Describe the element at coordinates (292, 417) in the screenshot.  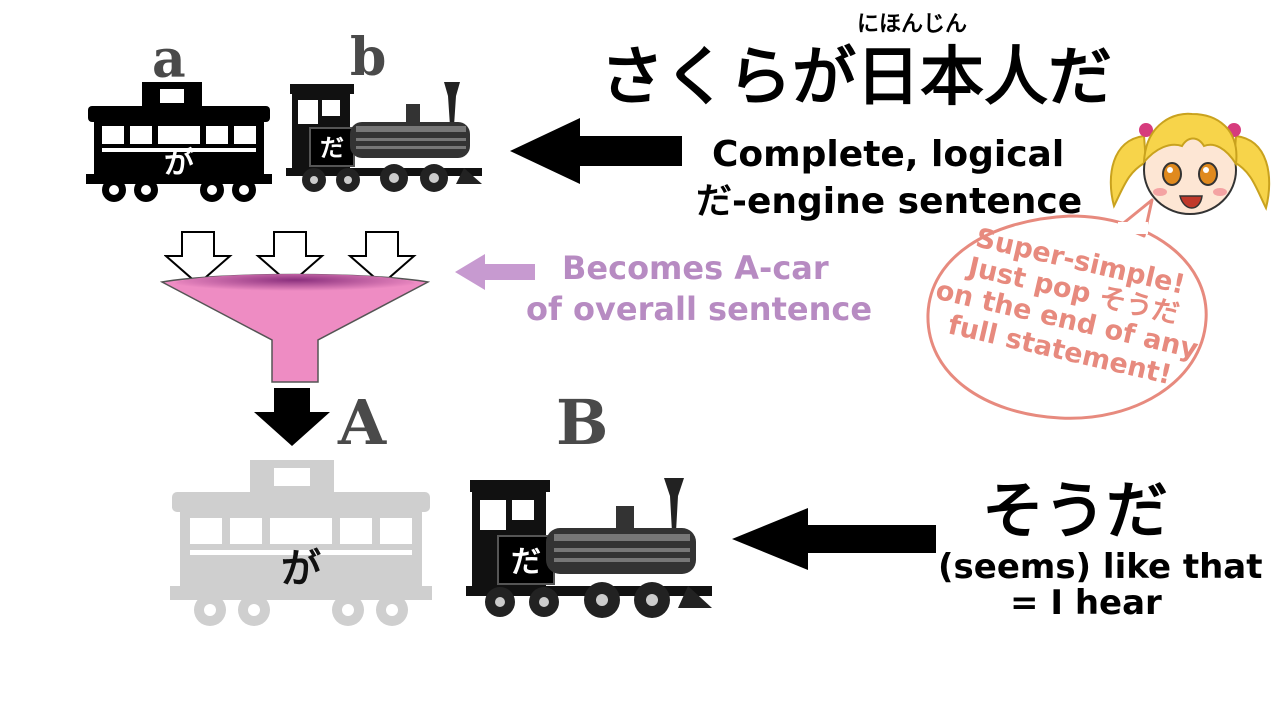
I see `down-arrow-icon` at that location.